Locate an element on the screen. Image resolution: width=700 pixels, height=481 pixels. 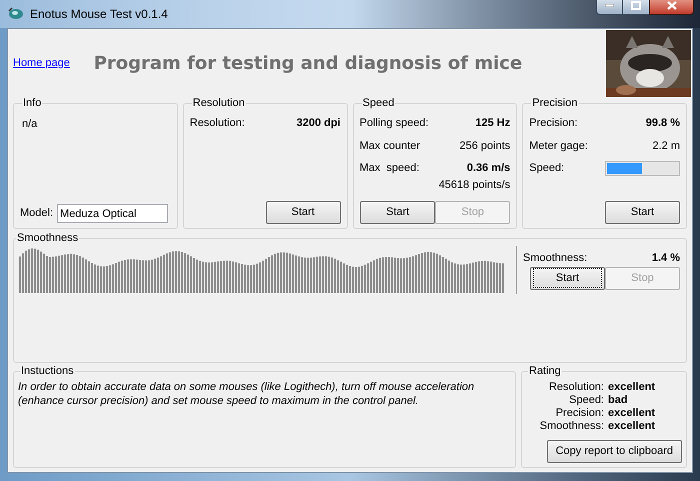
rating-label: Smoothness: is located at coordinates (571, 426).